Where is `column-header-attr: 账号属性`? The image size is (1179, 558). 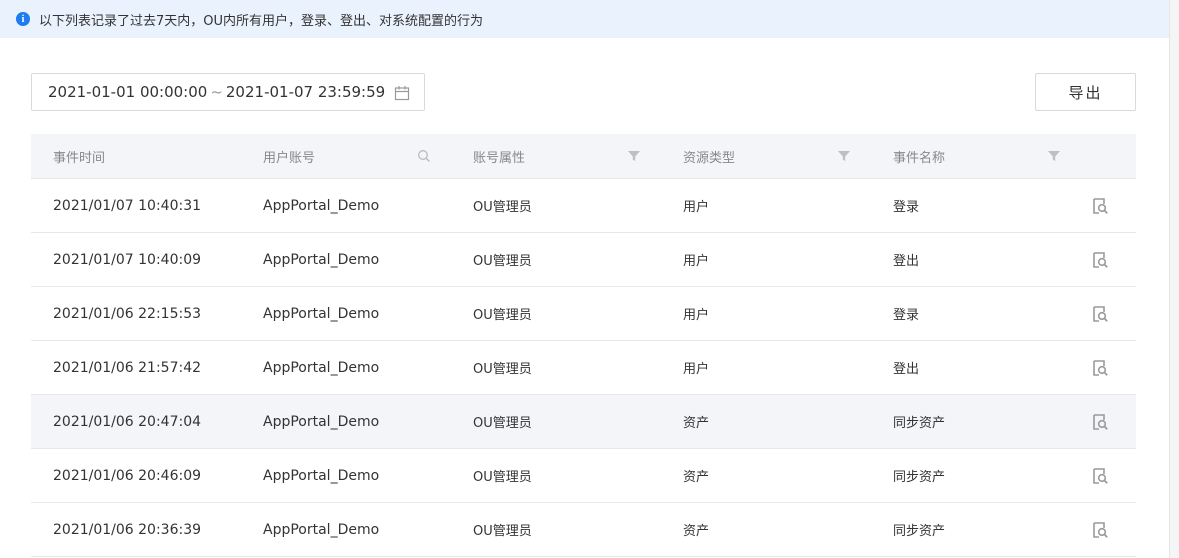 column-header-attr: 账号属性 is located at coordinates (556, 156).